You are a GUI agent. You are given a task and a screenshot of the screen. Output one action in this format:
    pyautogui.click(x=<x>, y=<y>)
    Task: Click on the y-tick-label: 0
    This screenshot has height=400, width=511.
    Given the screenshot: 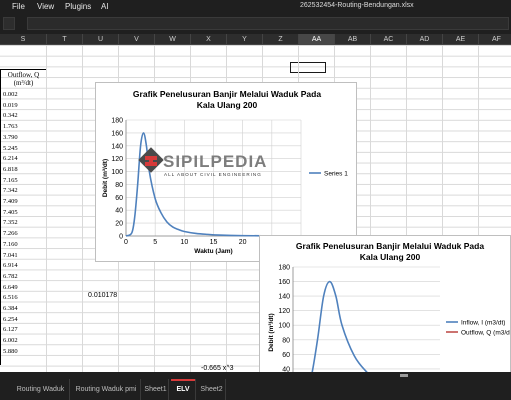 What is the action you would take?
    pyautogui.click(x=121, y=237)
    